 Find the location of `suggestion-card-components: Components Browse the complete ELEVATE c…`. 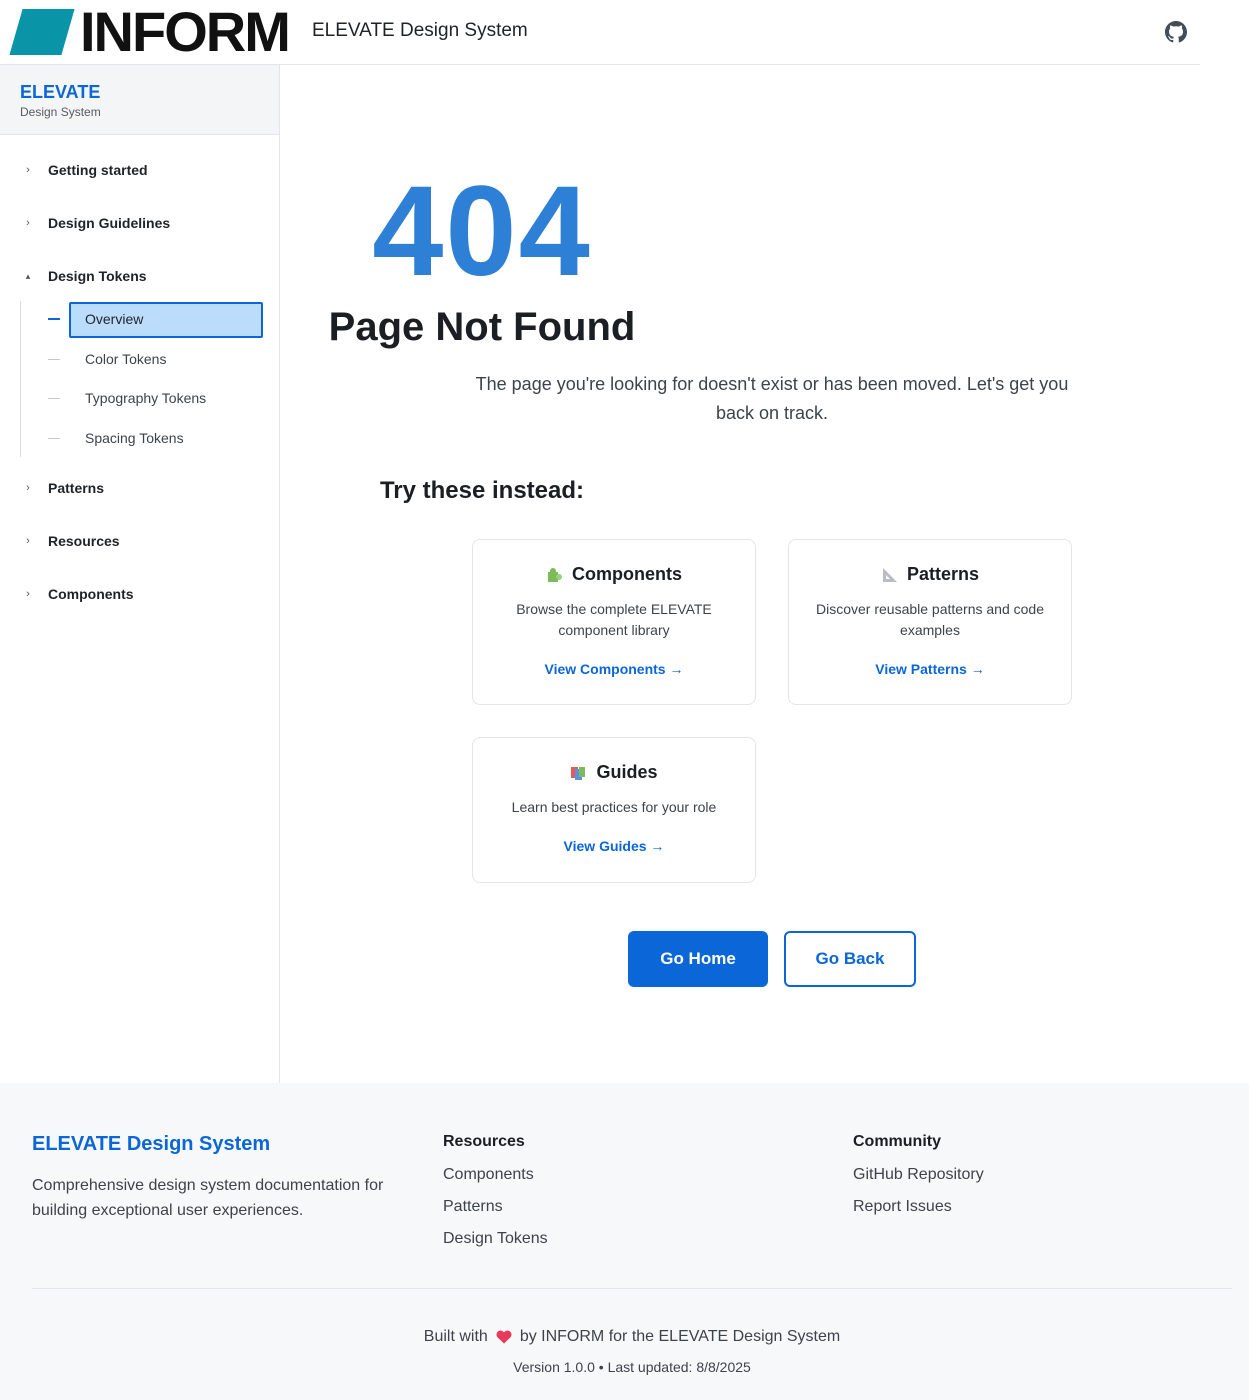

suggestion-card-components: Components Browse the complete ELEVATE c… is located at coordinates (614, 622).